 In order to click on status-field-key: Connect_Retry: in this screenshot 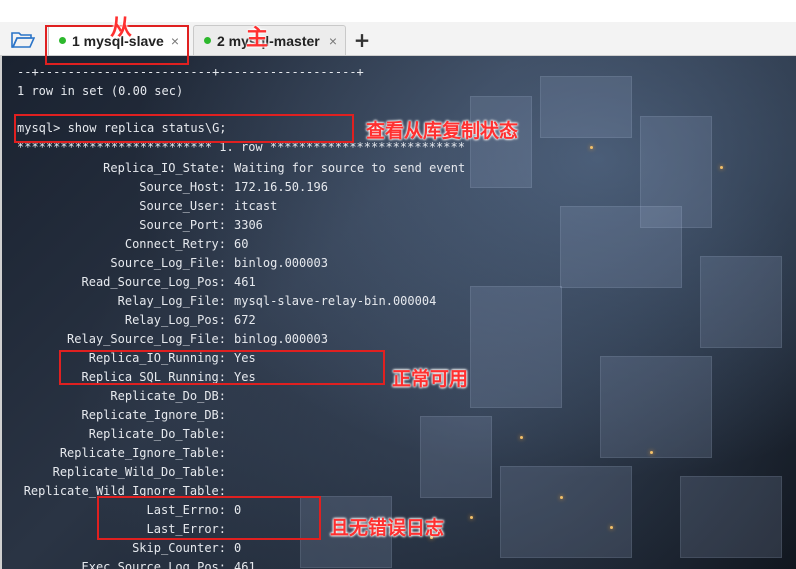, I will do `click(175, 244)`.